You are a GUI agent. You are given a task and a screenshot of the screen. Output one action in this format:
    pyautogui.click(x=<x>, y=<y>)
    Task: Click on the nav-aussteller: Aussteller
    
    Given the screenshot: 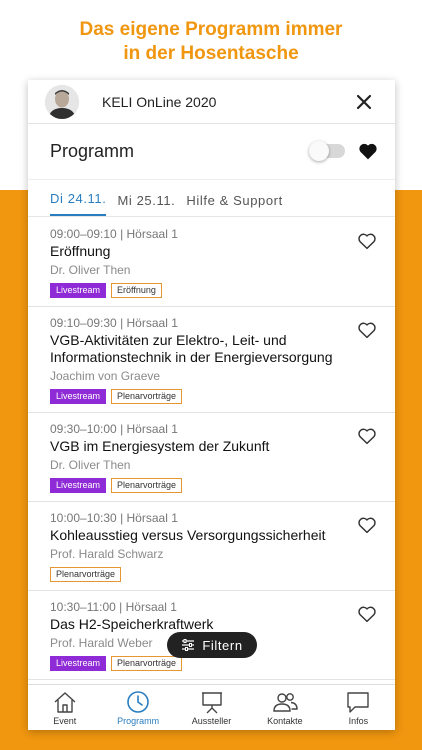 What is the action you would take?
    pyautogui.click(x=211, y=707)
    